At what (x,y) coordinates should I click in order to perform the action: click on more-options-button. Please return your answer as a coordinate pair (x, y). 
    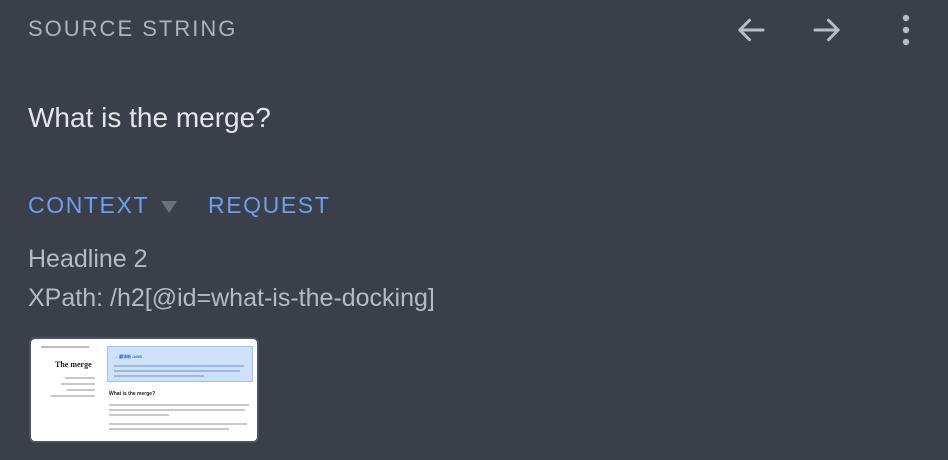
    Looking at the image, I should click on (906, 30).